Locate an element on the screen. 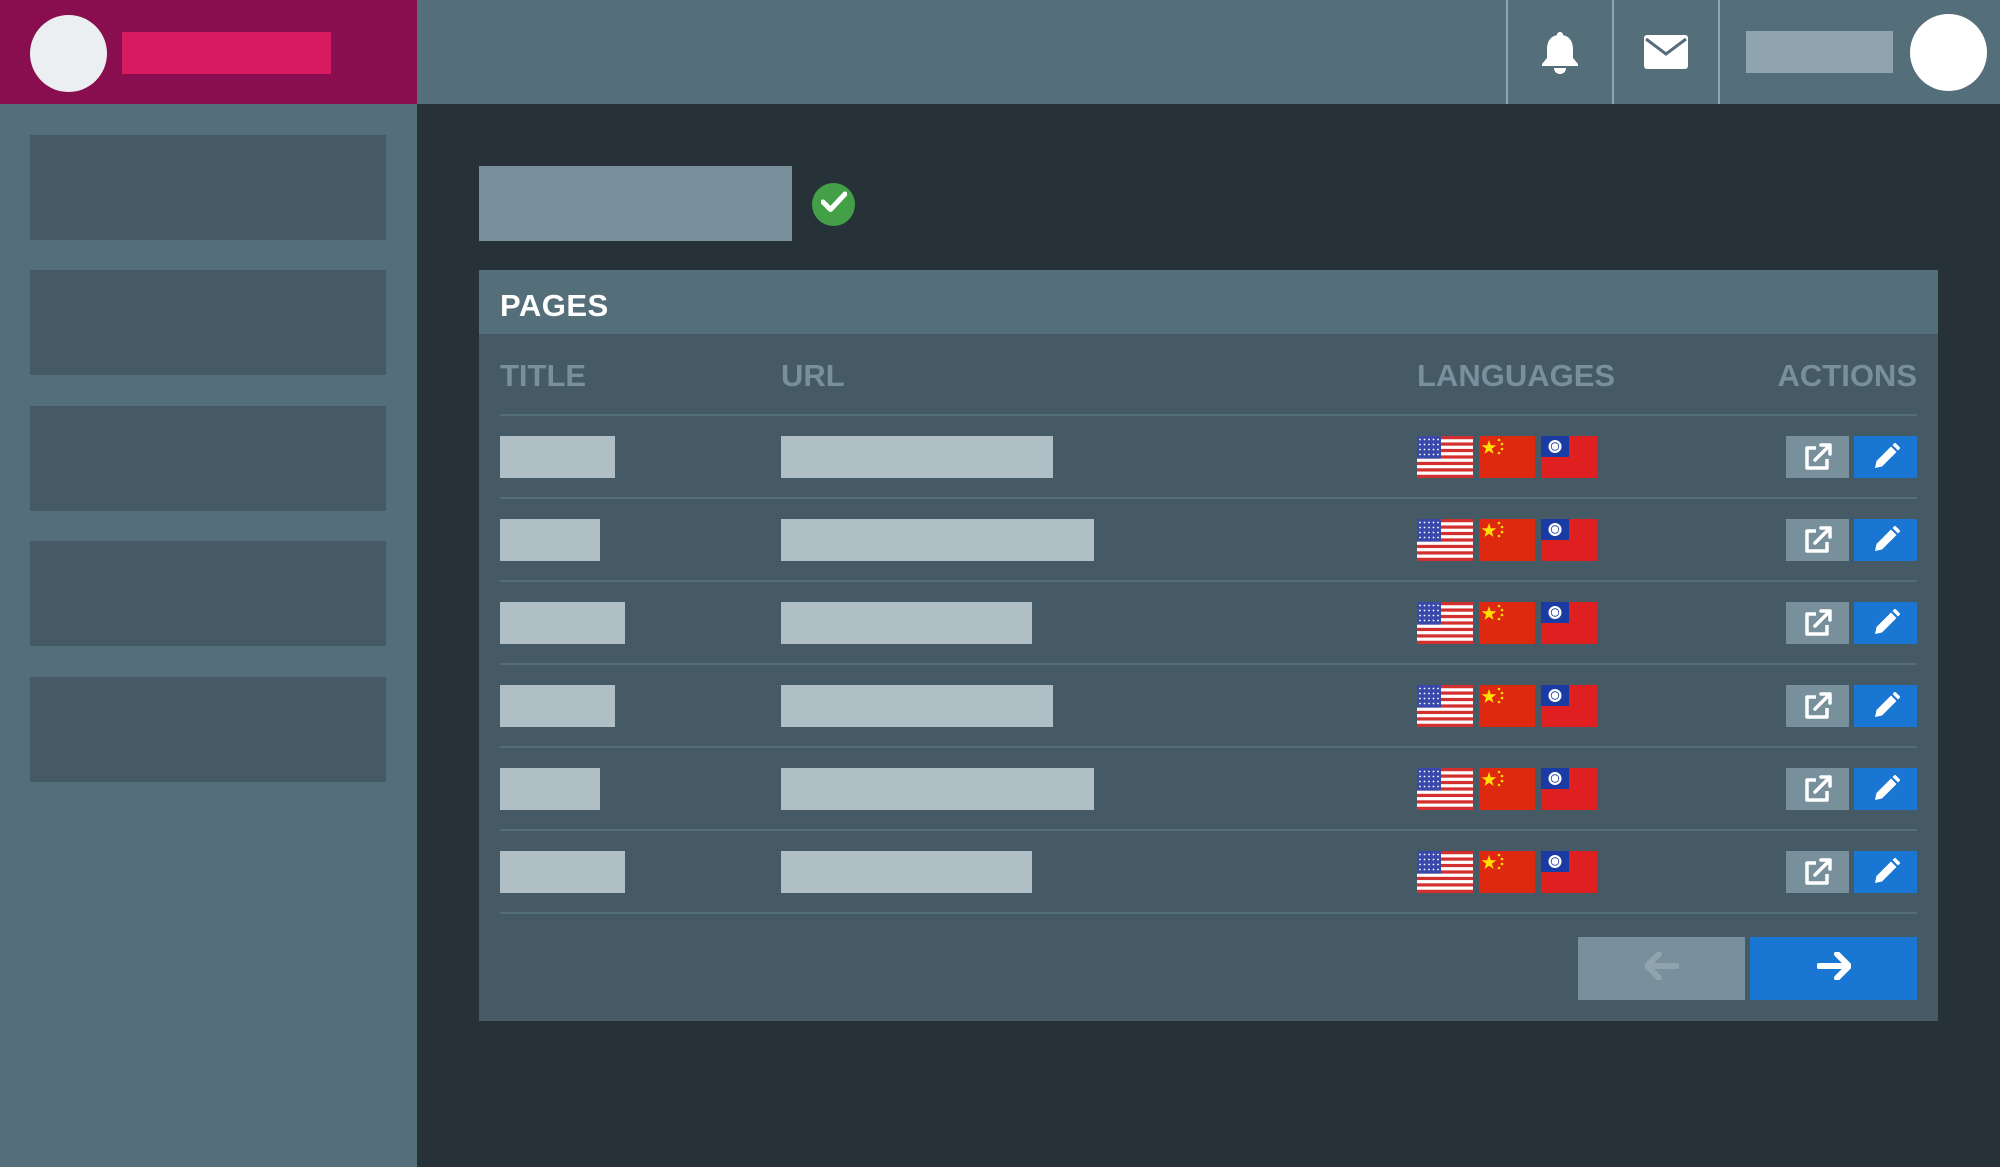 Image resolution: width=2000 pixels, height=1167 pixels. panel-header: PAGES is located at coordinates (1208, 302).